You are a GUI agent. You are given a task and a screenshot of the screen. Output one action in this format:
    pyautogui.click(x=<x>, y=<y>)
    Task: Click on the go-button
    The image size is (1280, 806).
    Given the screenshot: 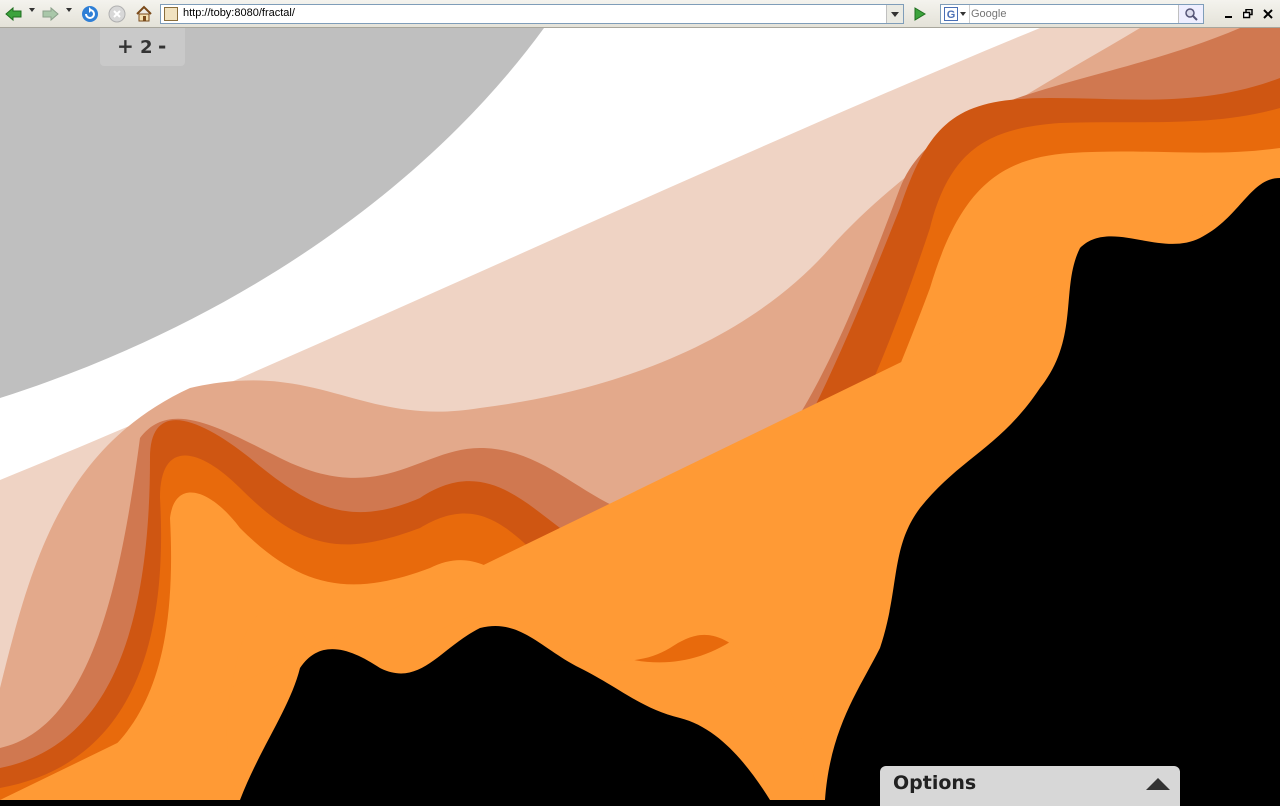 What is the action you would take?
    pyautogui.click(x=919, y=14)
    